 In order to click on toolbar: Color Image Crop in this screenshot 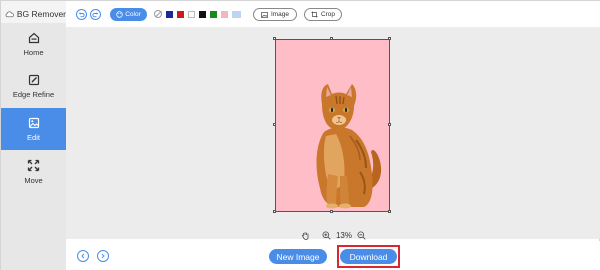, I will do `click(333, 14)`.